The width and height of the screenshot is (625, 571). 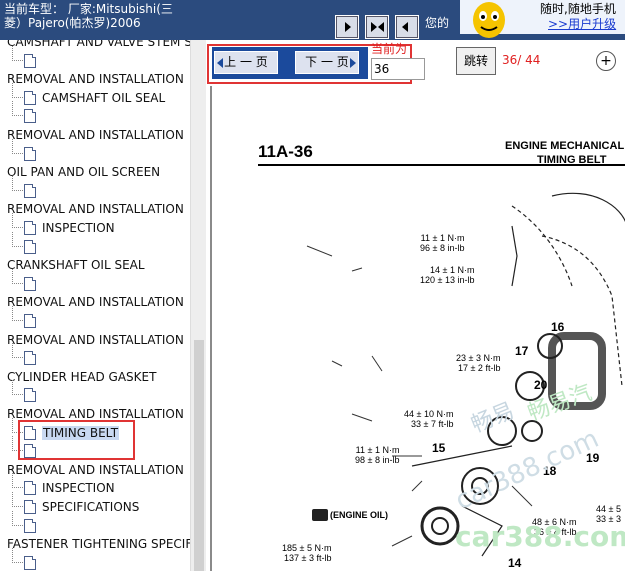 What do you see at coordinates (389, 49) in the screenshot?
I see `current-page-label: 当前为` at bounding box center [389, 49].